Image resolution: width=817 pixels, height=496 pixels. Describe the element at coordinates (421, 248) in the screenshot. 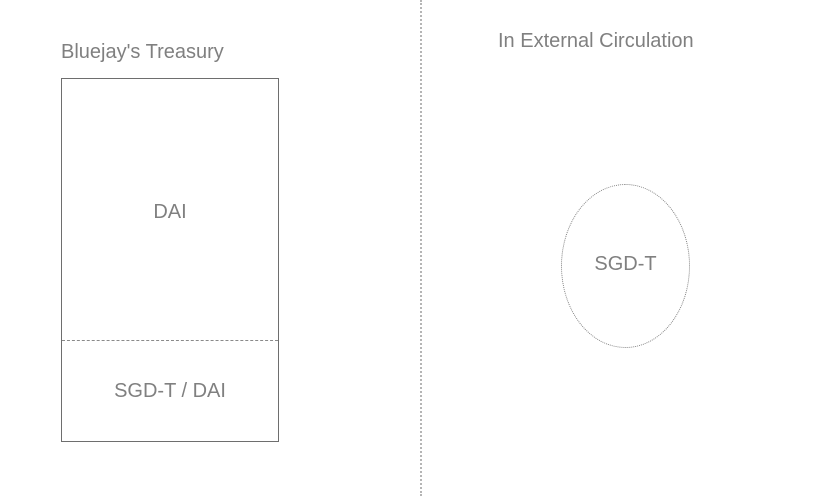

I see `vertical-divider` at that location.